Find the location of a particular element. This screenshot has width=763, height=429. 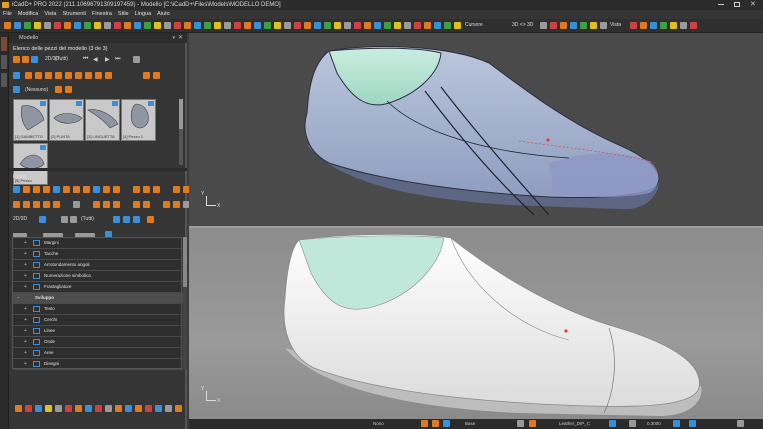

menu-item-strumenti: Strumenti is located at coordinates (75, 14).